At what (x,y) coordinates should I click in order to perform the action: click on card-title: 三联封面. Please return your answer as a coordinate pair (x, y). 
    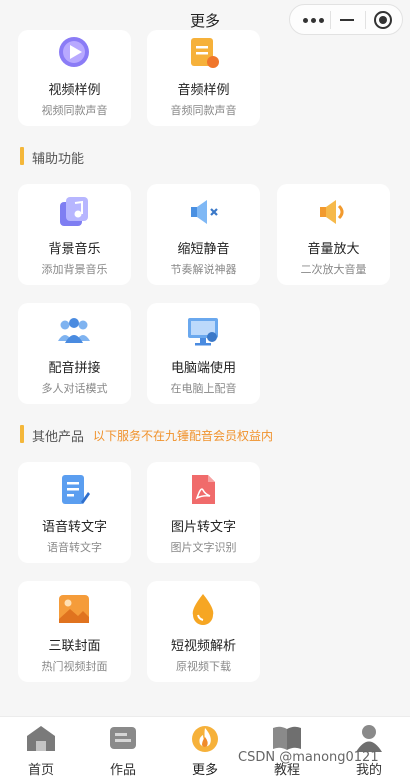
    Looking at the image, I should click on (74, 646).